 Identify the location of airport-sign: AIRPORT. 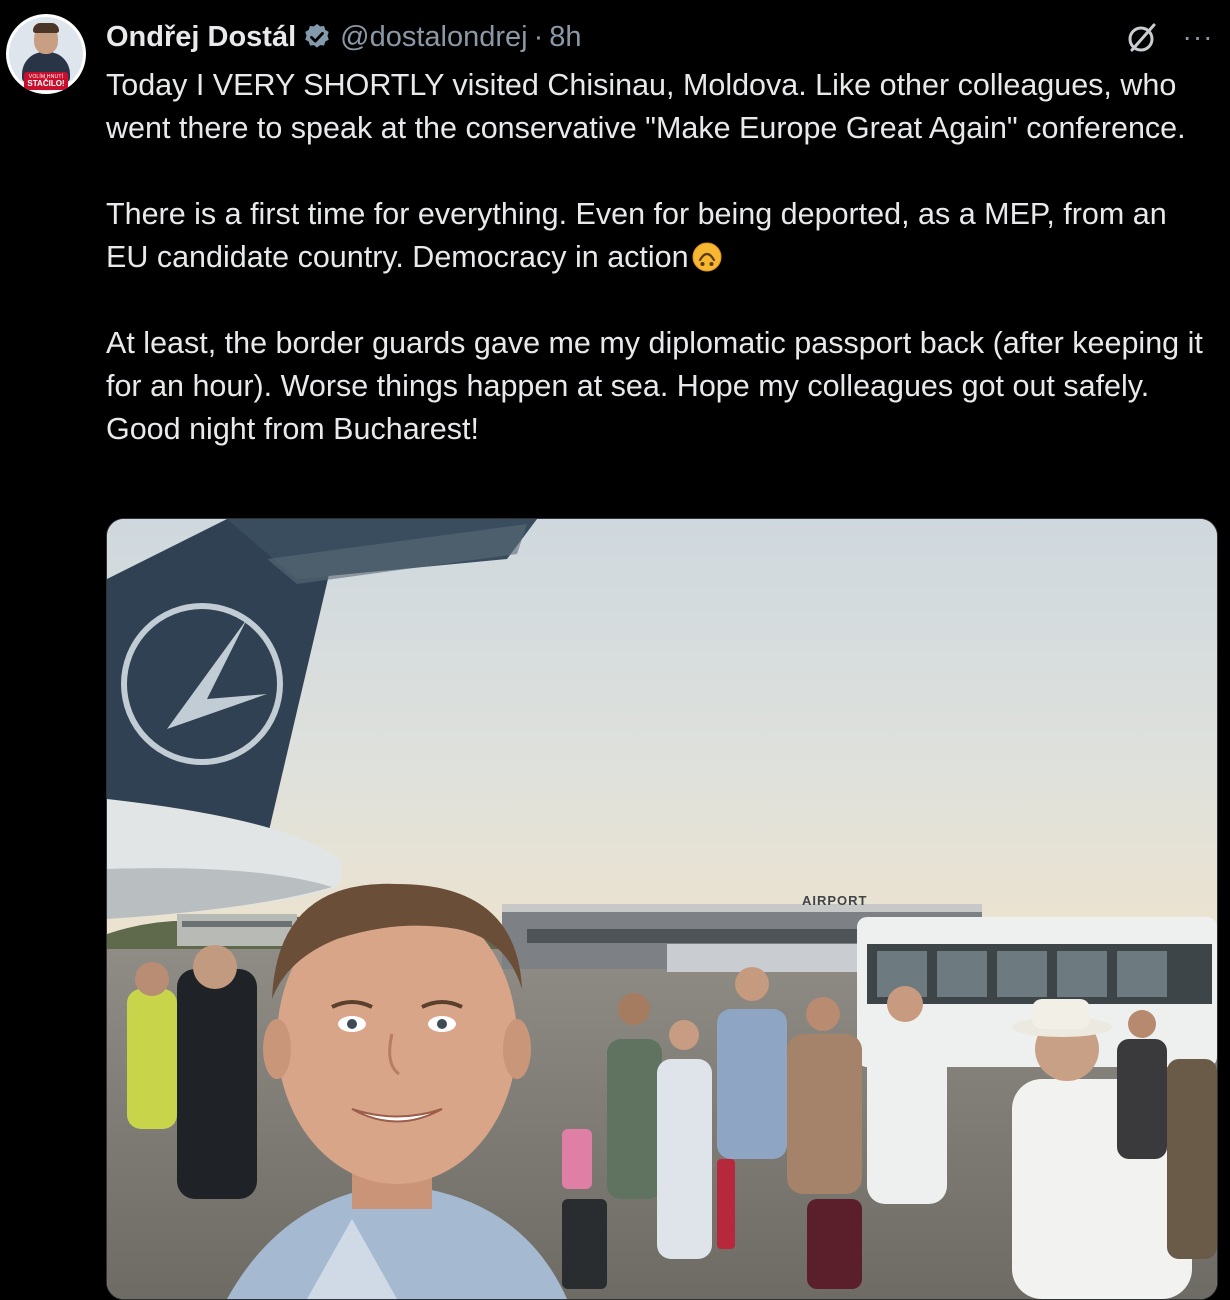
(835, 900).